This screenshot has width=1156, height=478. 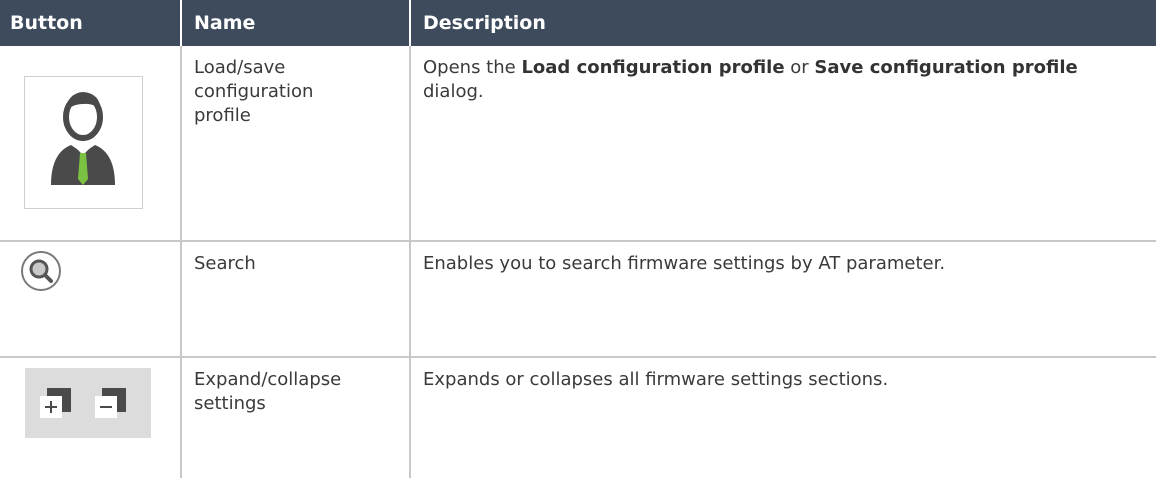 What do you see at coordinates (295, 417) in the screenshot?
I see `name-cell: Expand/collapse settings` at bounding box center [295, 417].